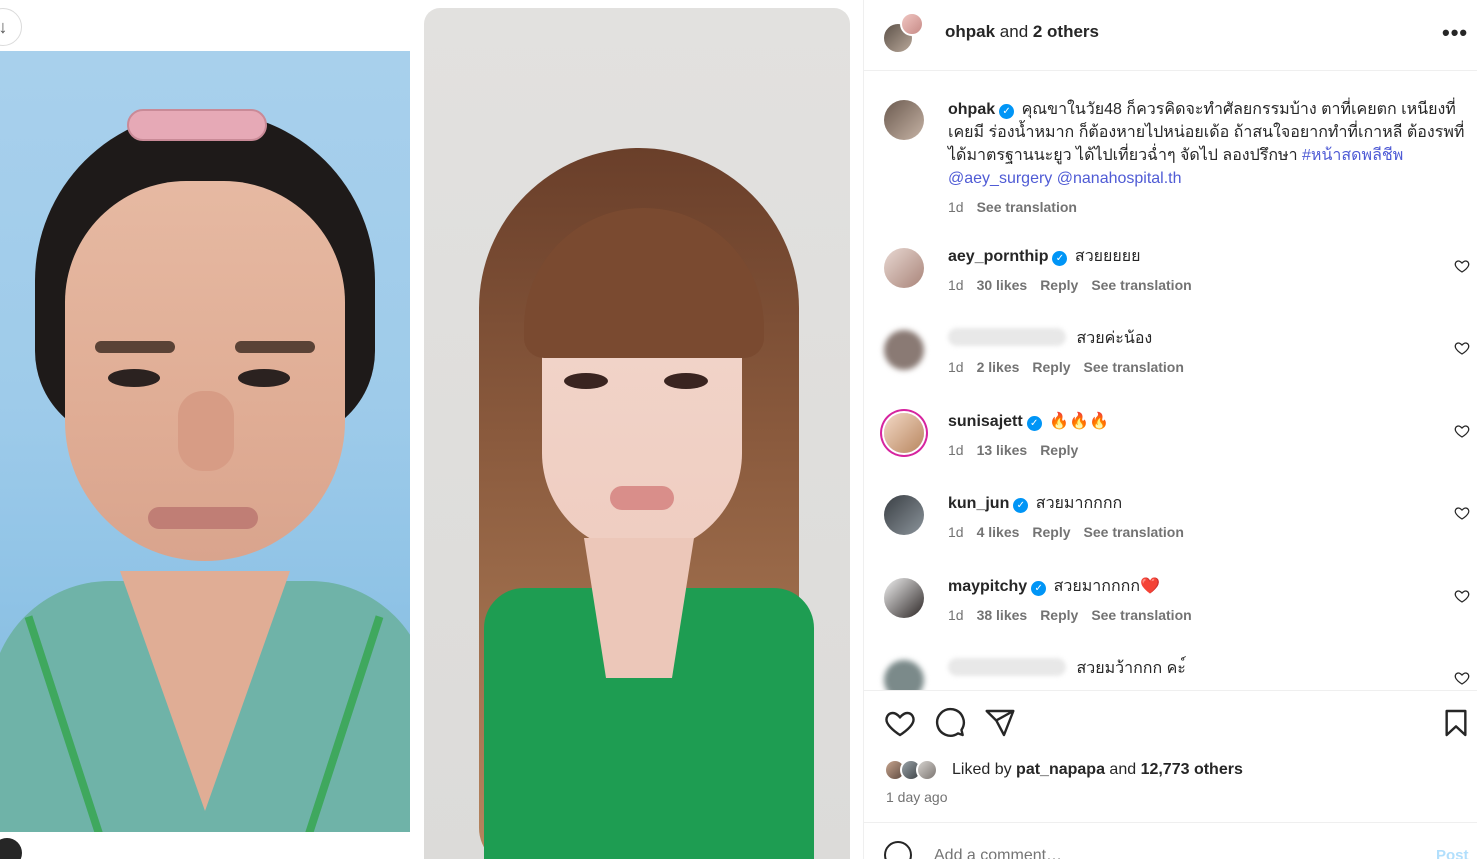 The height and width of the screenshot is (859, 1477). Describe the element at coordinates (1000, 723) in the screenshot. I see `share-icon` at that location.